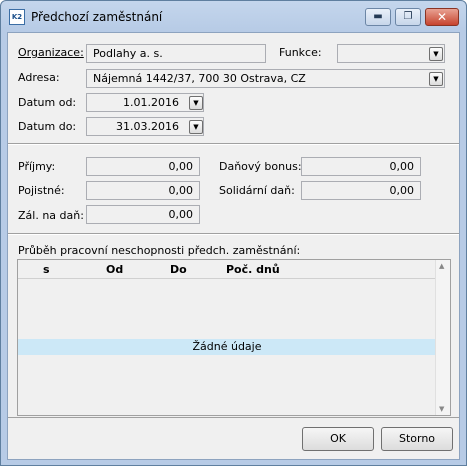 Image resolution: width=467 pixels, height=466 pixels. What do you see at coordinates (441, 266) in the screenshot?
I see `scroll-up-icon: ▲` at bounding box center [441, 266].